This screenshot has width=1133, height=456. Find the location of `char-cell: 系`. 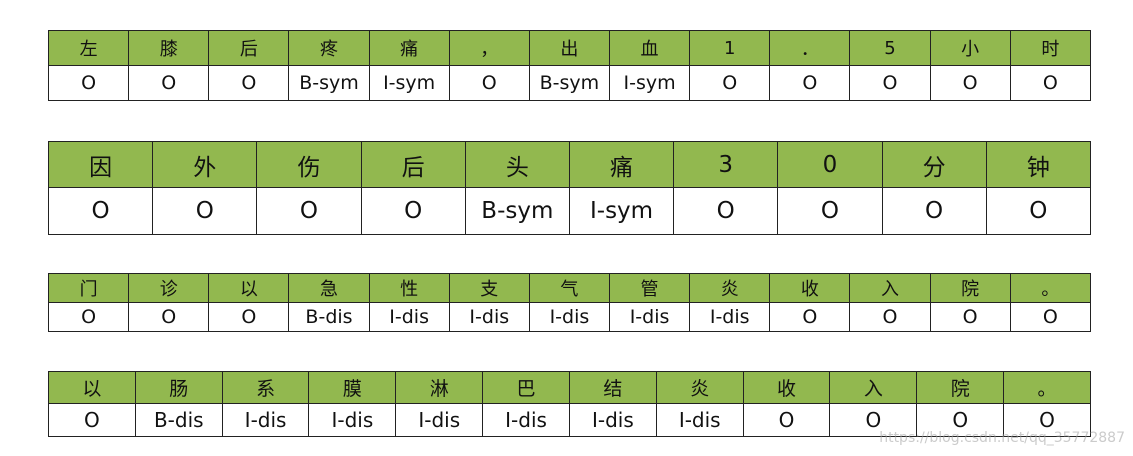

char-cell: 系 is located at coordinates (265, 387).